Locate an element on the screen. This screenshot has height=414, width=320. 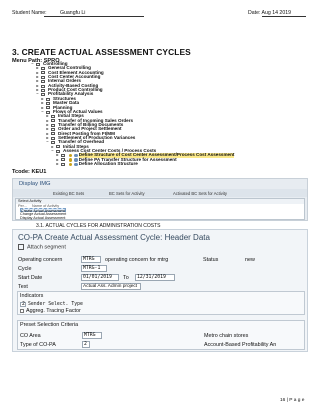
checkbox-icon is located at coordinates (22, 310).